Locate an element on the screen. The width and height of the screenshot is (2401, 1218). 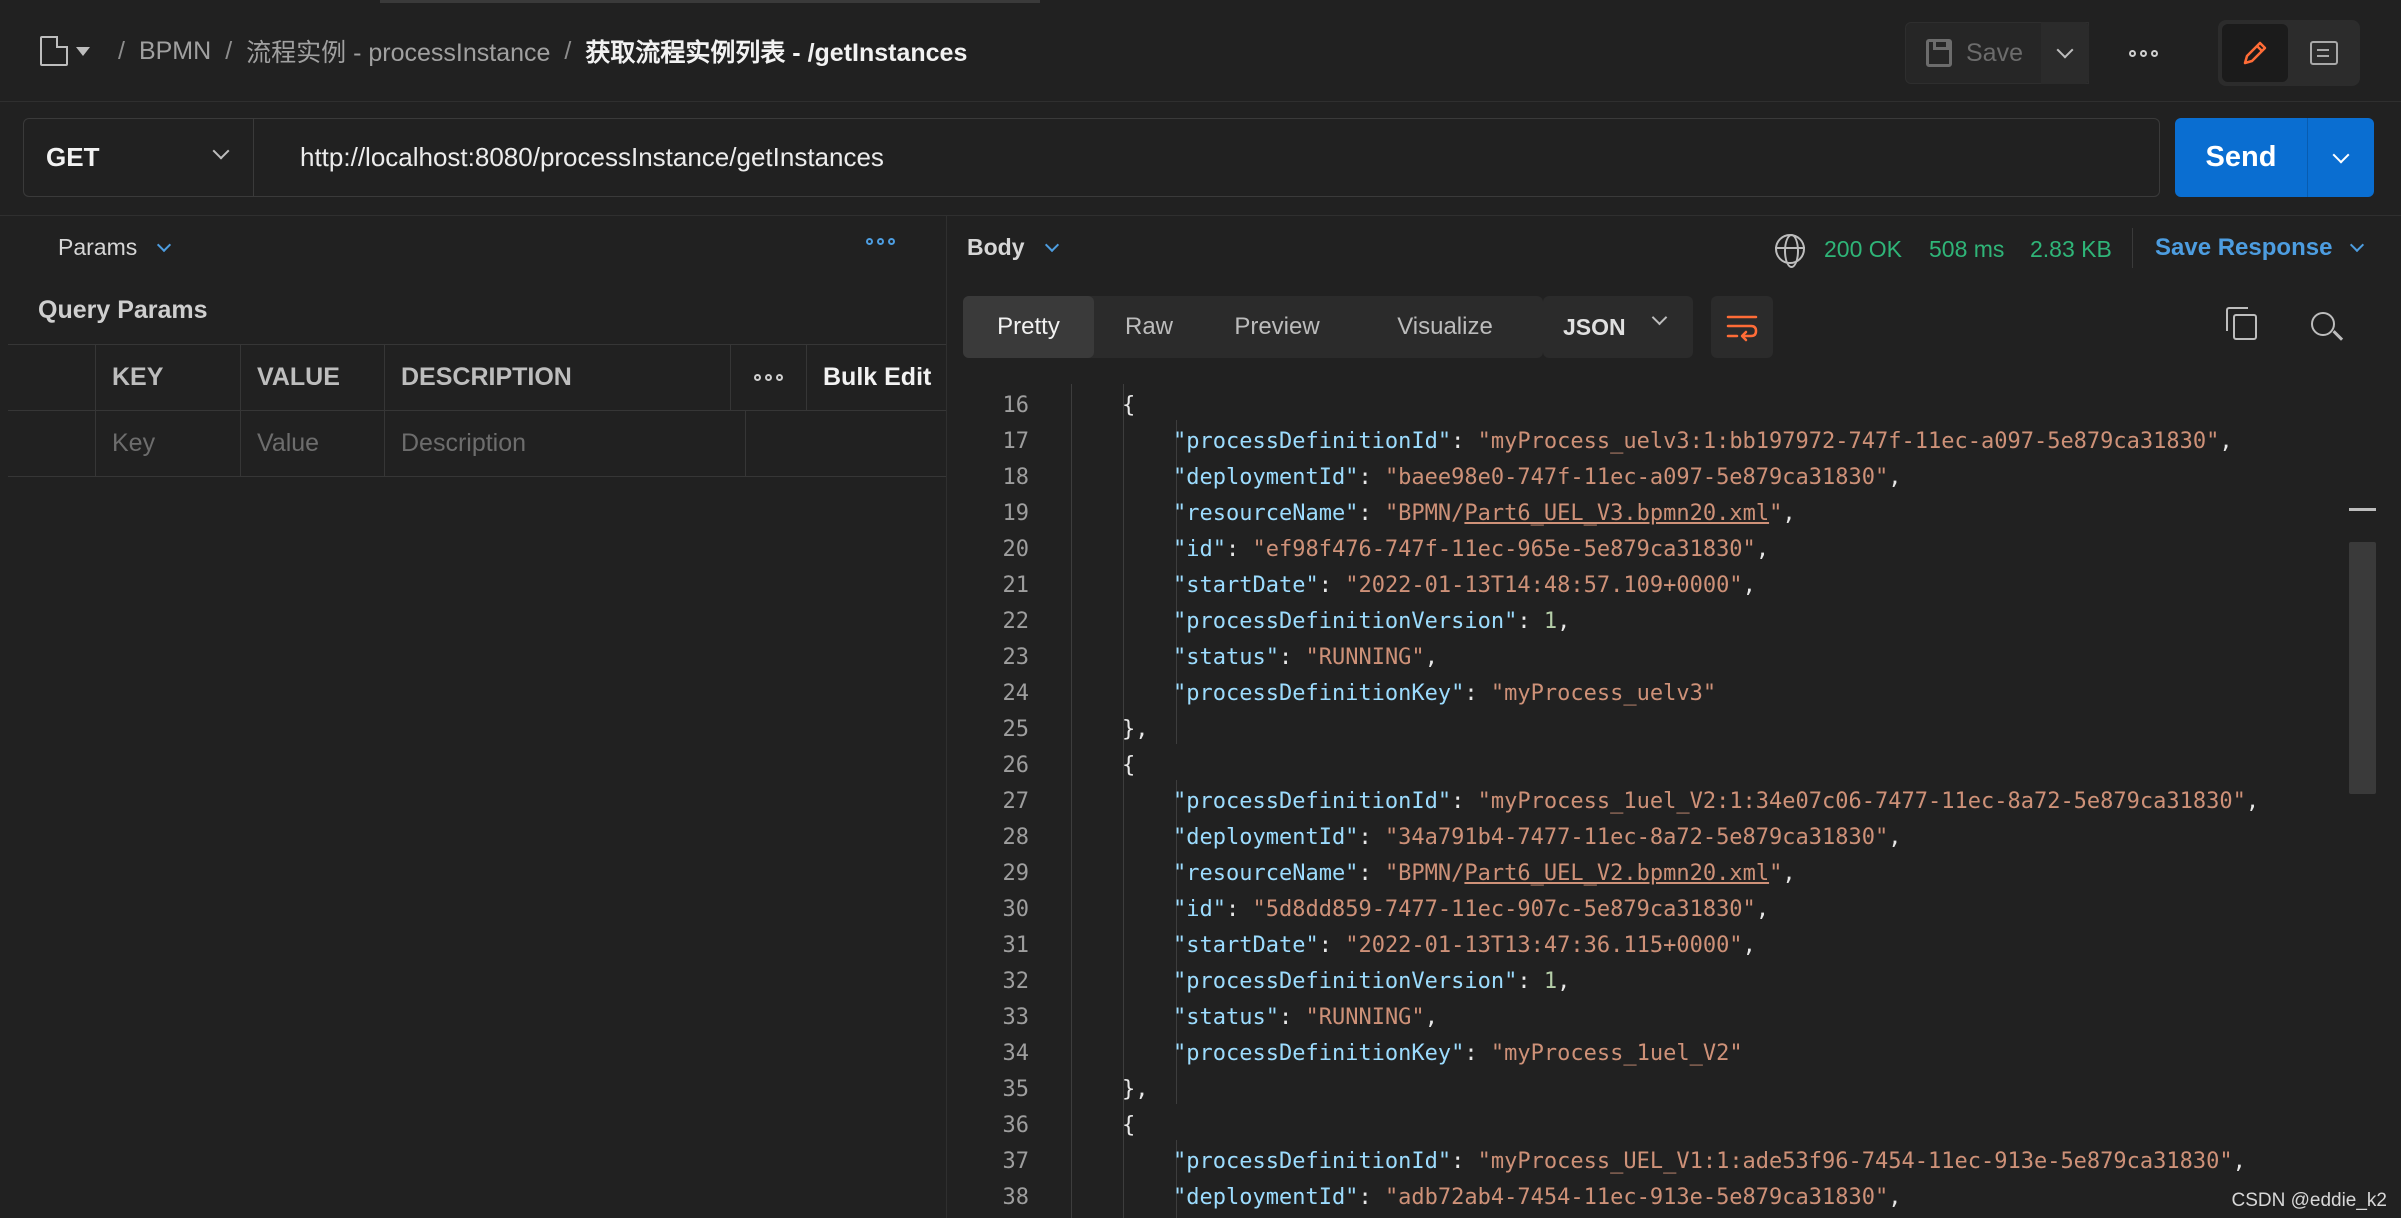
tab-visualize: Visualize is located at coordinates (1445, 327).